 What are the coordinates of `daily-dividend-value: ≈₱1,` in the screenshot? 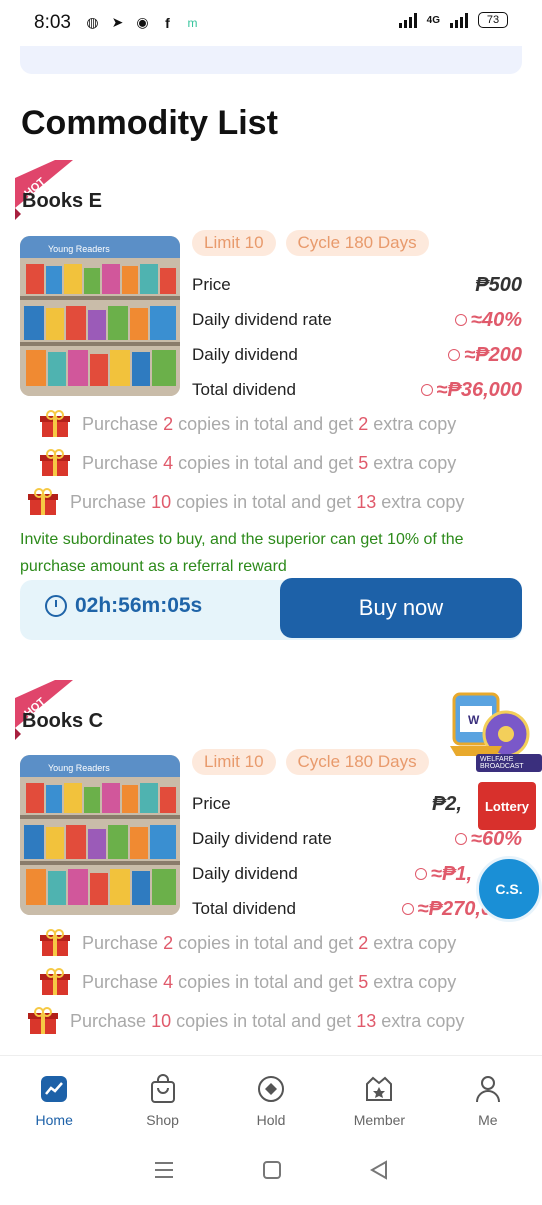 It's located at (451, 873).